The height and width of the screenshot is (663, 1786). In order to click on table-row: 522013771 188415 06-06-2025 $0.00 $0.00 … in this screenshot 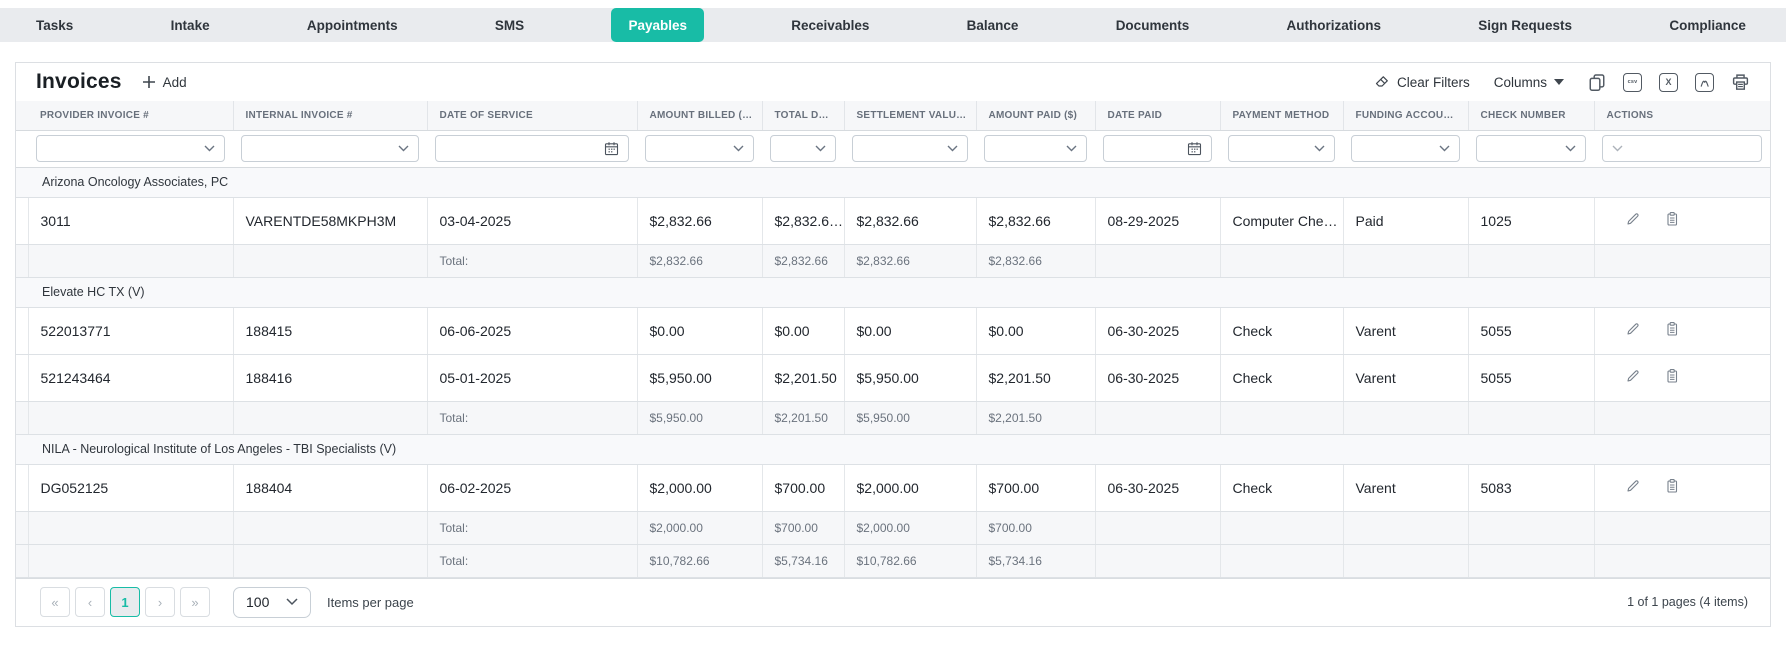, I will do `click(893, 331)`.